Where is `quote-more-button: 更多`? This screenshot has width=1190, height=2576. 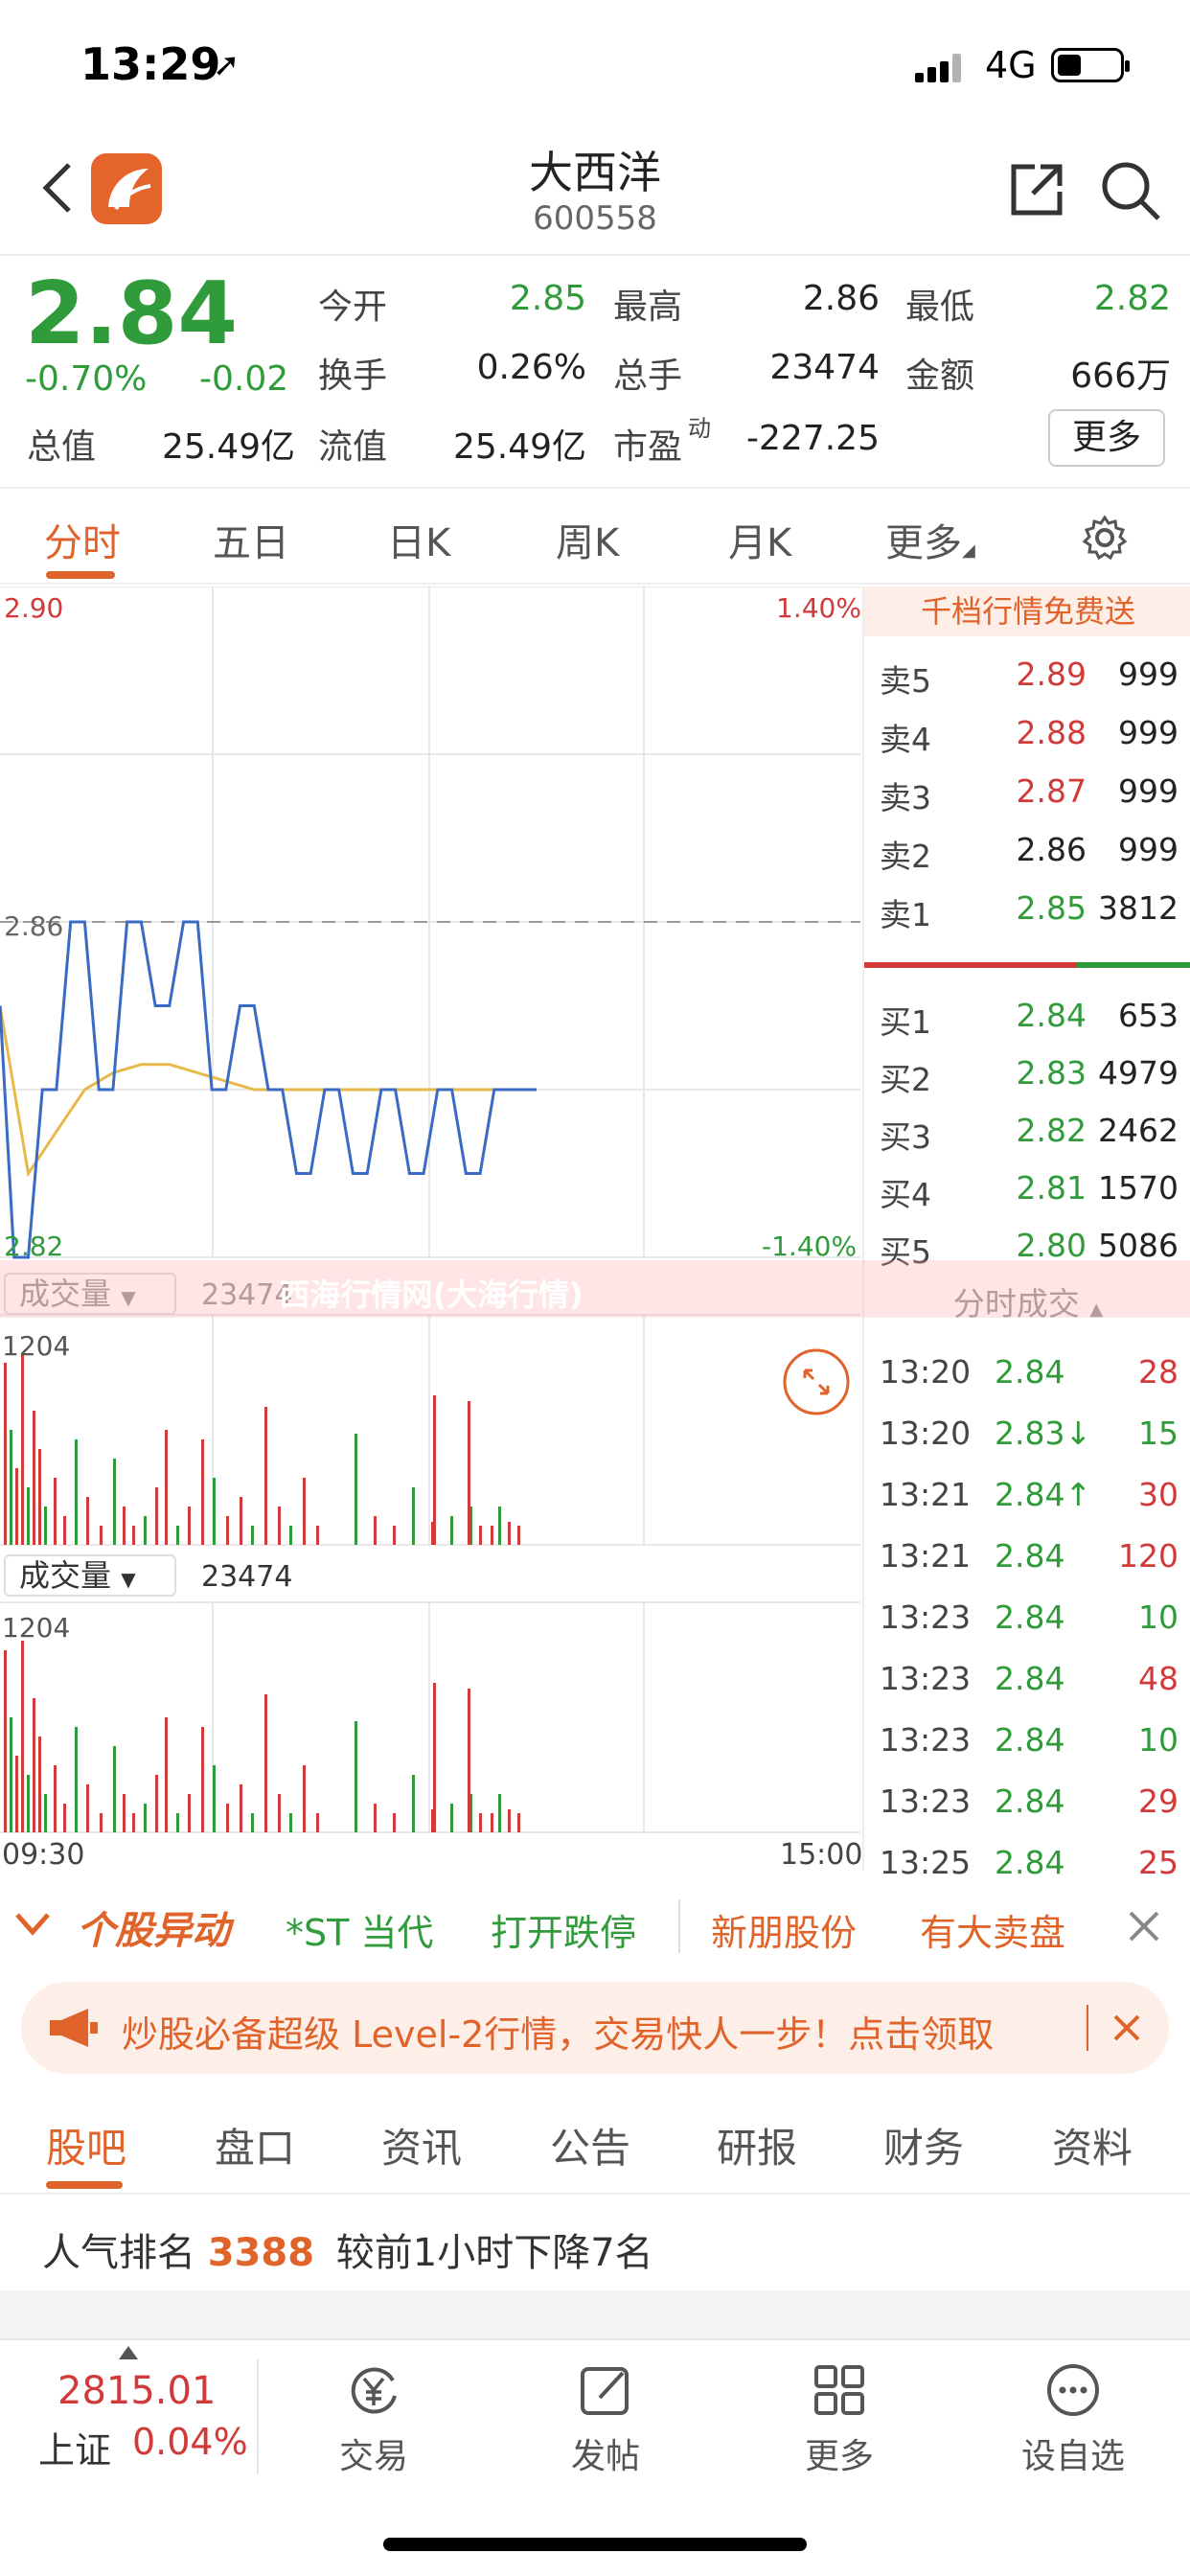
quote-more-button: 更多 is located at coordinates (1106, 438).